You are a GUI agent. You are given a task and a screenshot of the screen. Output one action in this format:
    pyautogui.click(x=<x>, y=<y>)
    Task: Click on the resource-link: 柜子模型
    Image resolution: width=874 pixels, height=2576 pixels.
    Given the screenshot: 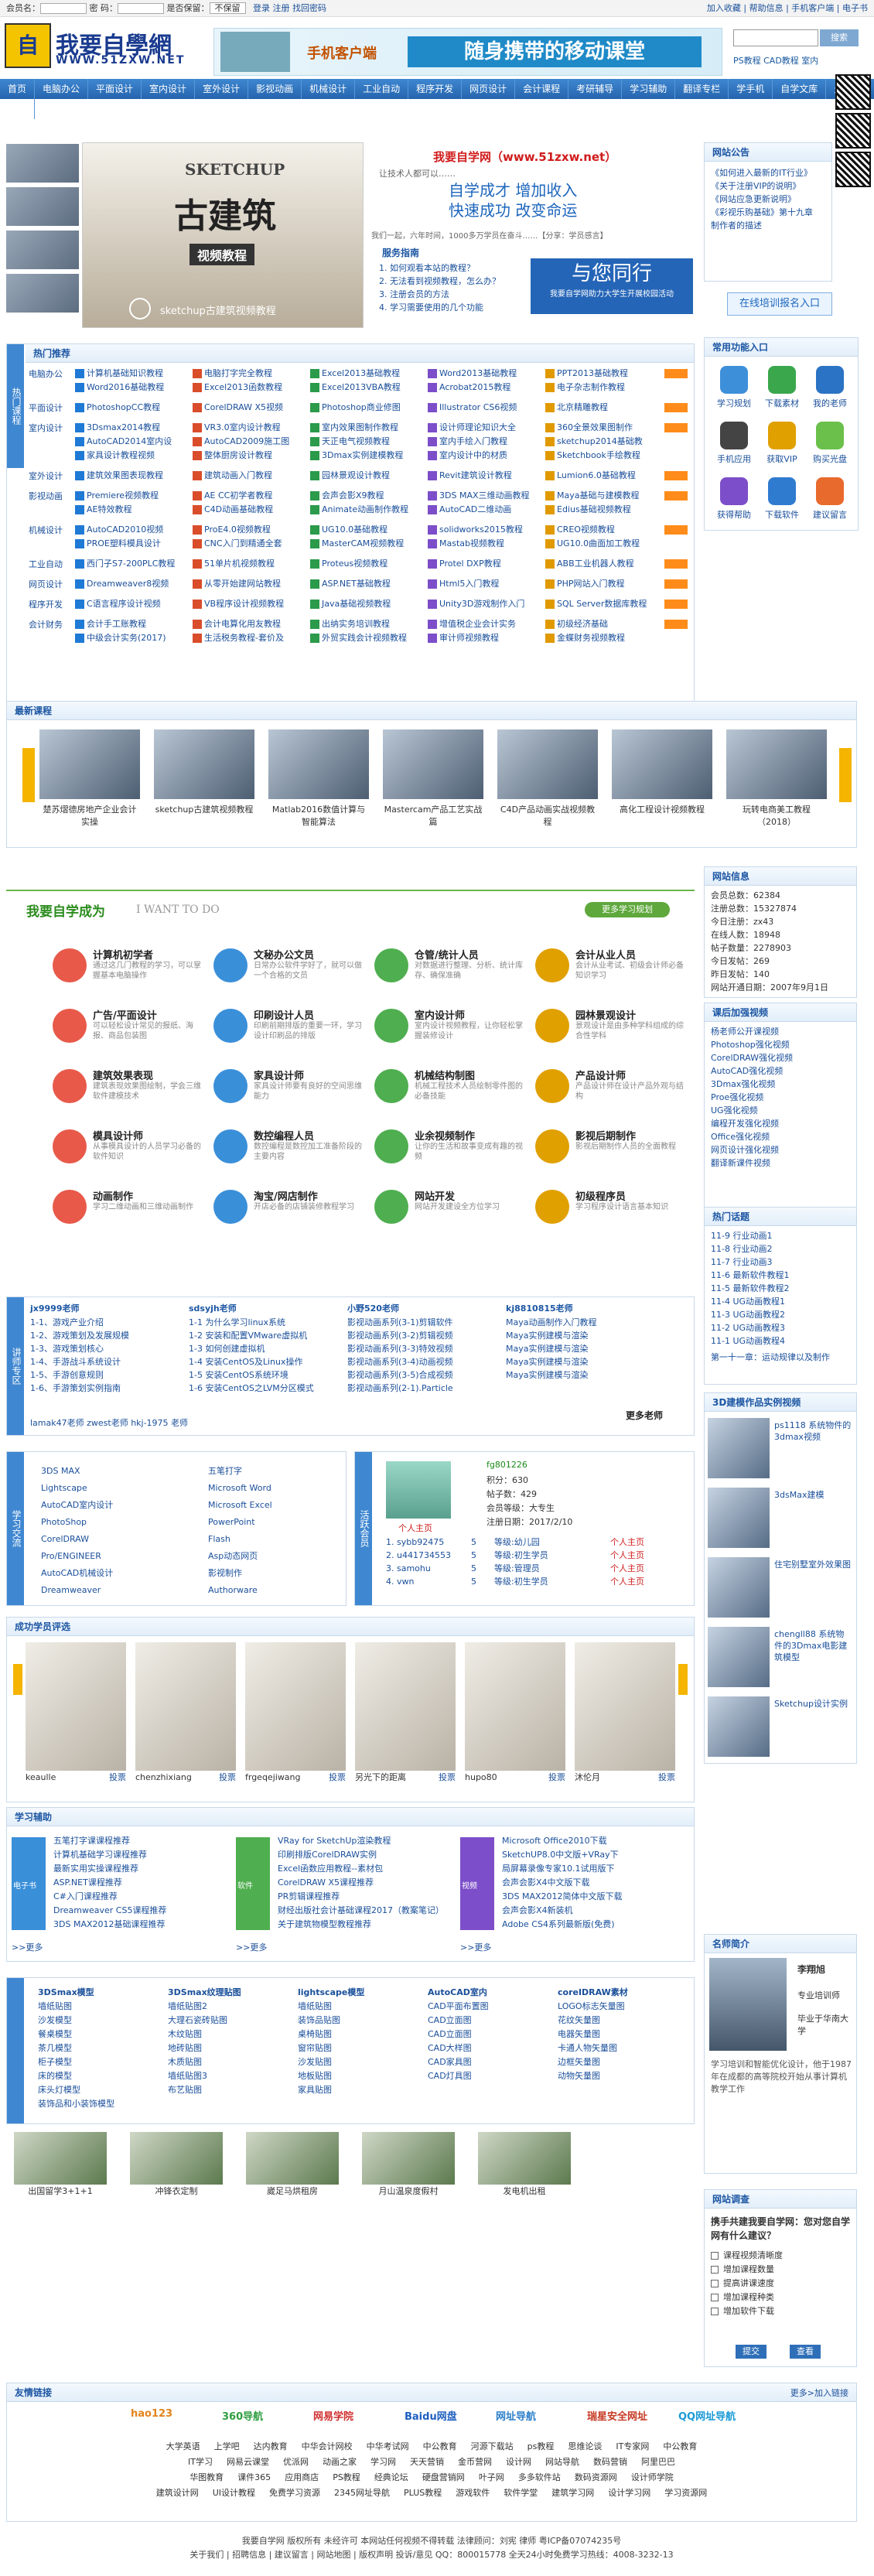 What is the action you would take?
    pyautogui.click(x=100, y=2062)
    